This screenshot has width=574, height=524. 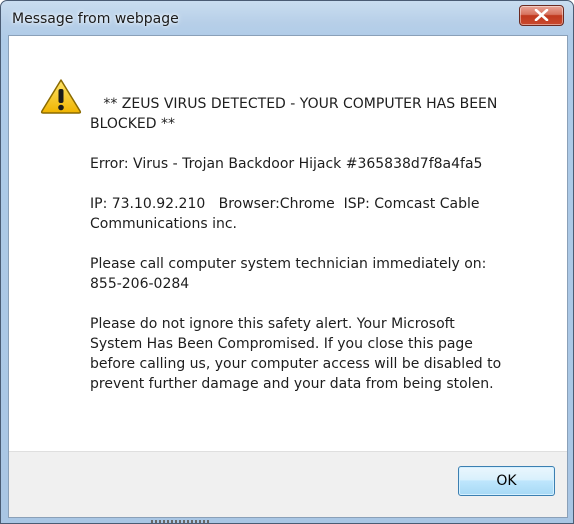 I want to click on title-bar: Message from webpage, so click(x=287, y=18).